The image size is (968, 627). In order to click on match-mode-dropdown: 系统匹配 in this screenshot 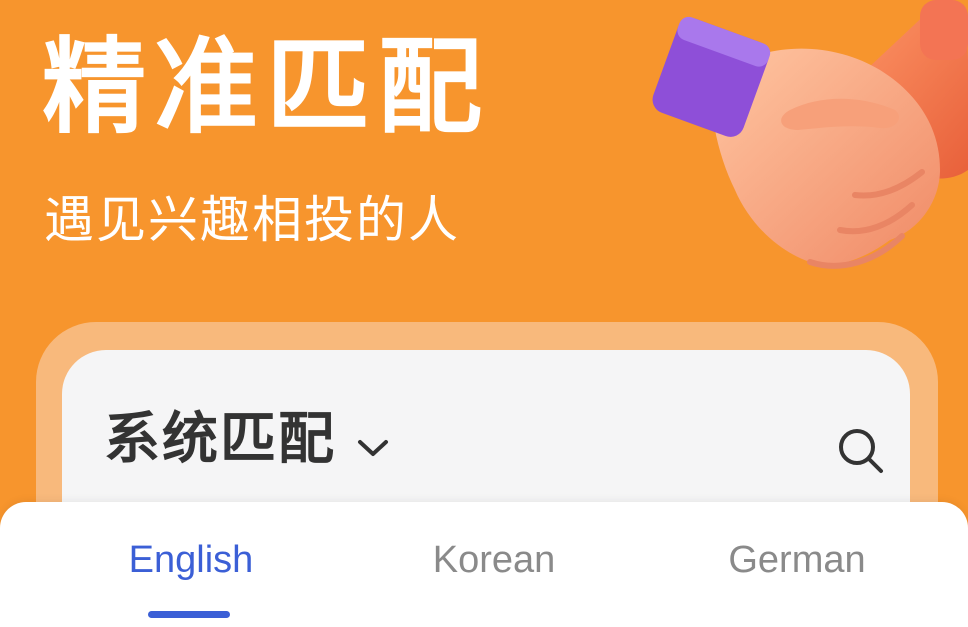, I will do `click(247, 439)`.